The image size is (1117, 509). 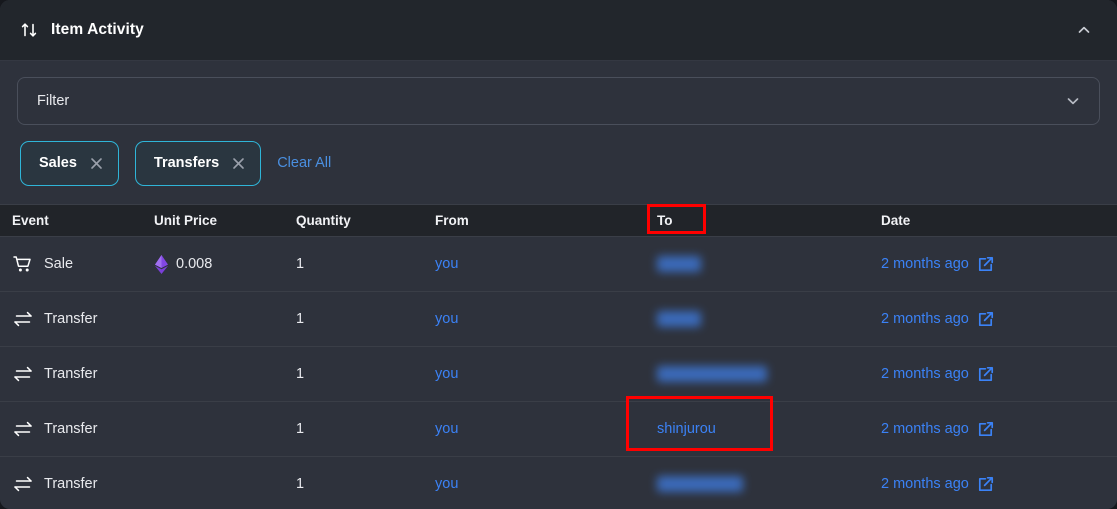 I want to click on filter-chip-label: Sales, so click(x=58, y=163).